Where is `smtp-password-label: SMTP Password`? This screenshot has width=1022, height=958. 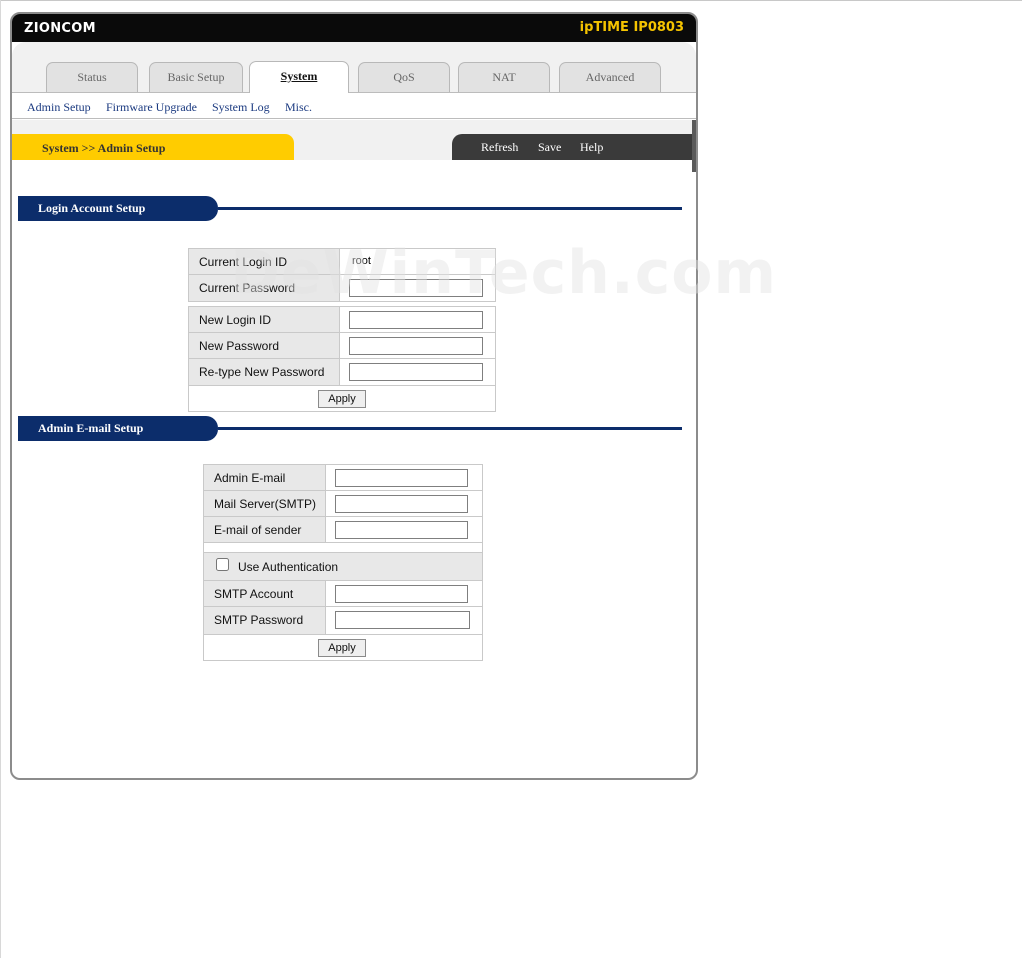
smtp-password-label: SMTP Password is located at coordinates (265, 620).